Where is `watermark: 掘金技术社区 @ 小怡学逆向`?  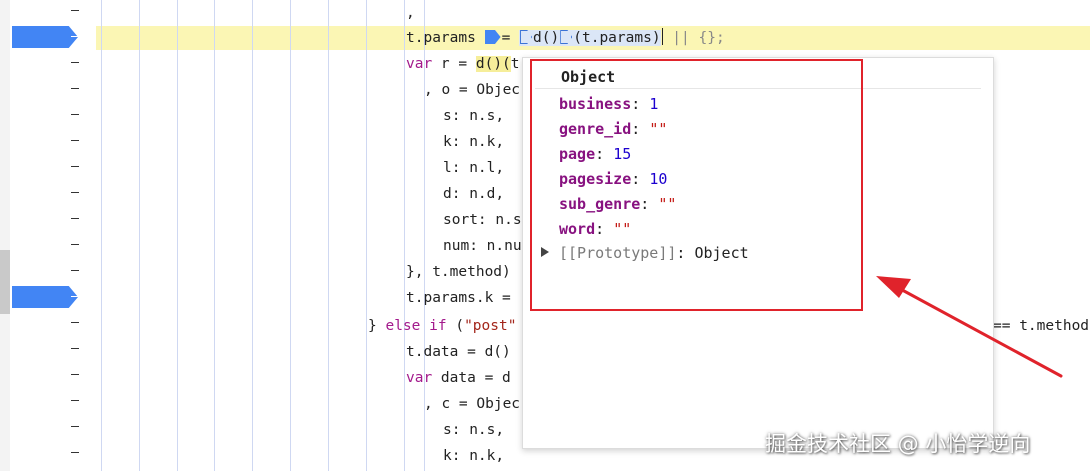
watermark: 掘金技术社区 @ 小怡学逆向 is located at coordinates (898, 444).